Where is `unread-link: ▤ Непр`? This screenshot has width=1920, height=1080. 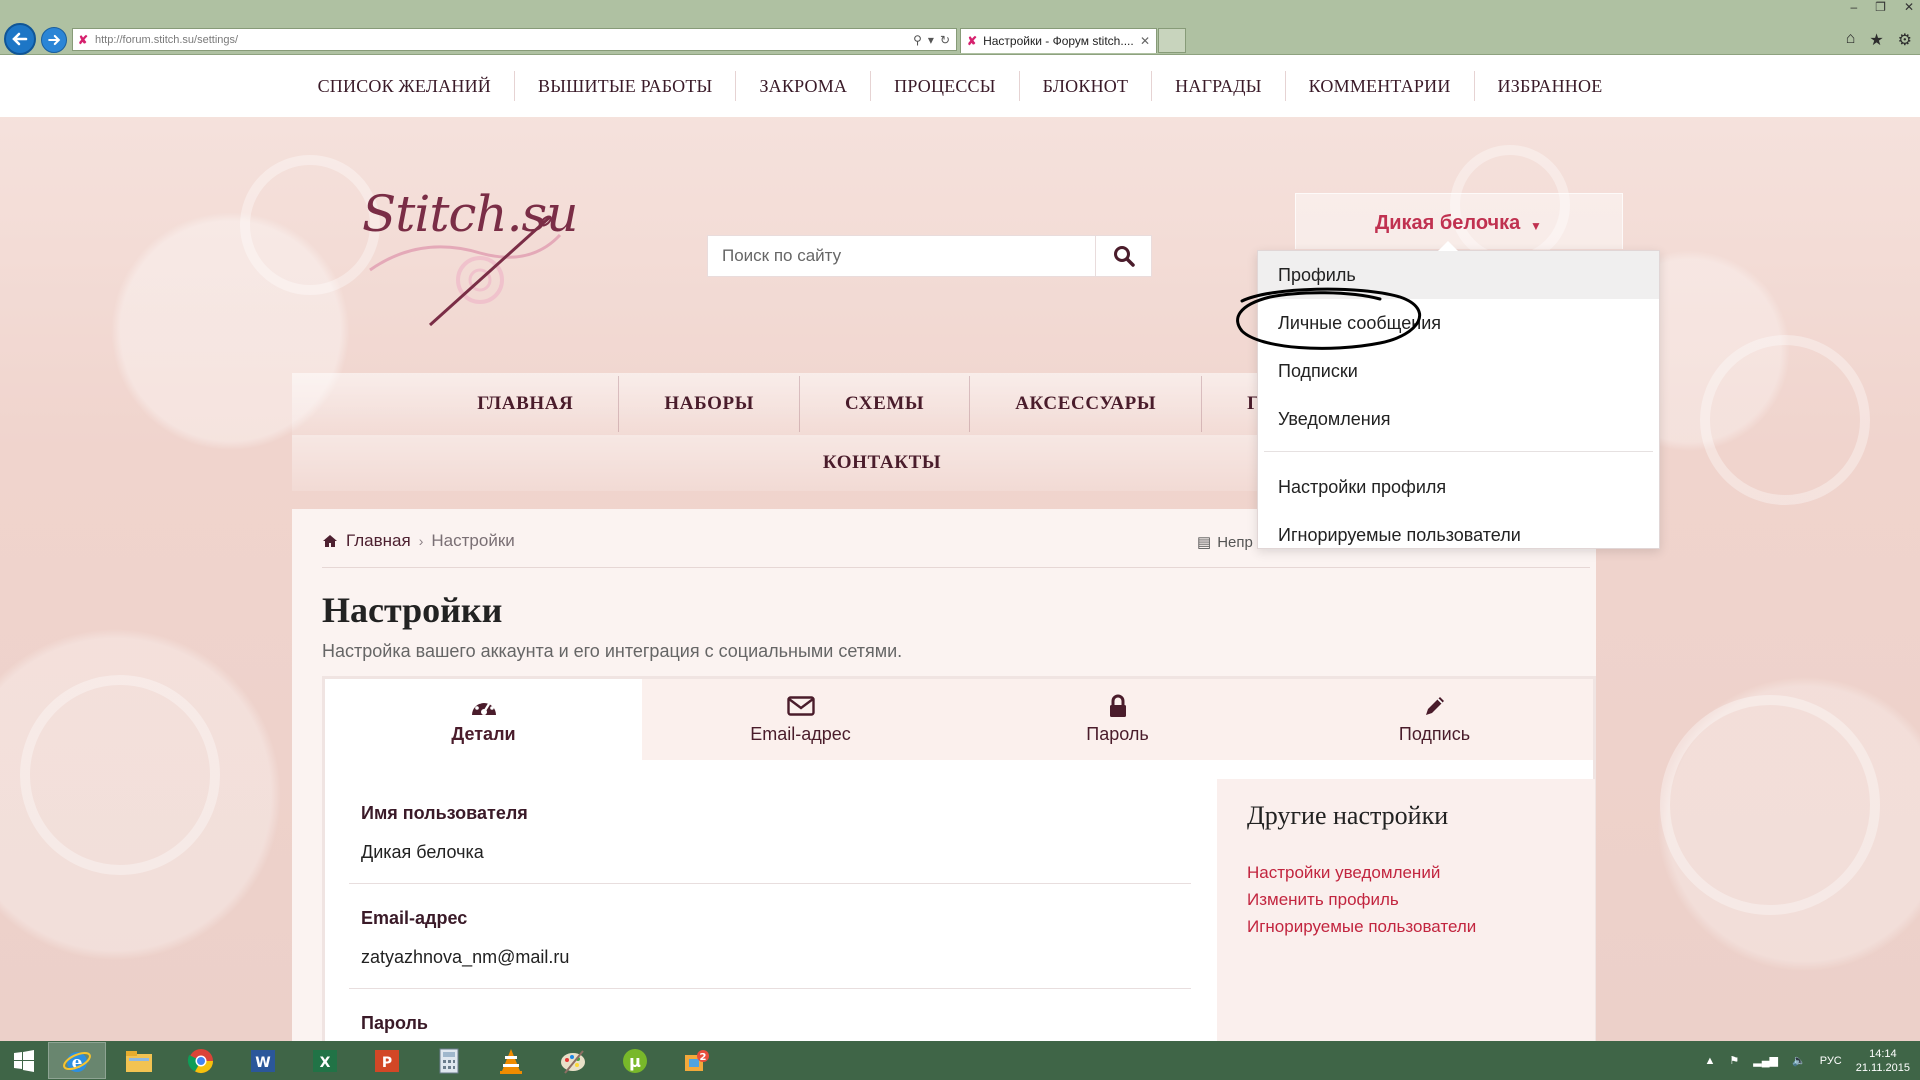
unread-link: ▤ Непр is located at coordinates (1225, 542).